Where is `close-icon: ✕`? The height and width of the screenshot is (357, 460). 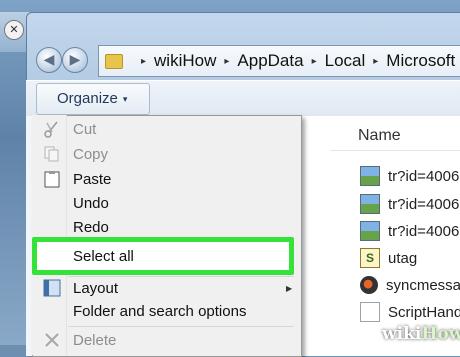 close-icon: ✕ is located at coordinates (14, 30).